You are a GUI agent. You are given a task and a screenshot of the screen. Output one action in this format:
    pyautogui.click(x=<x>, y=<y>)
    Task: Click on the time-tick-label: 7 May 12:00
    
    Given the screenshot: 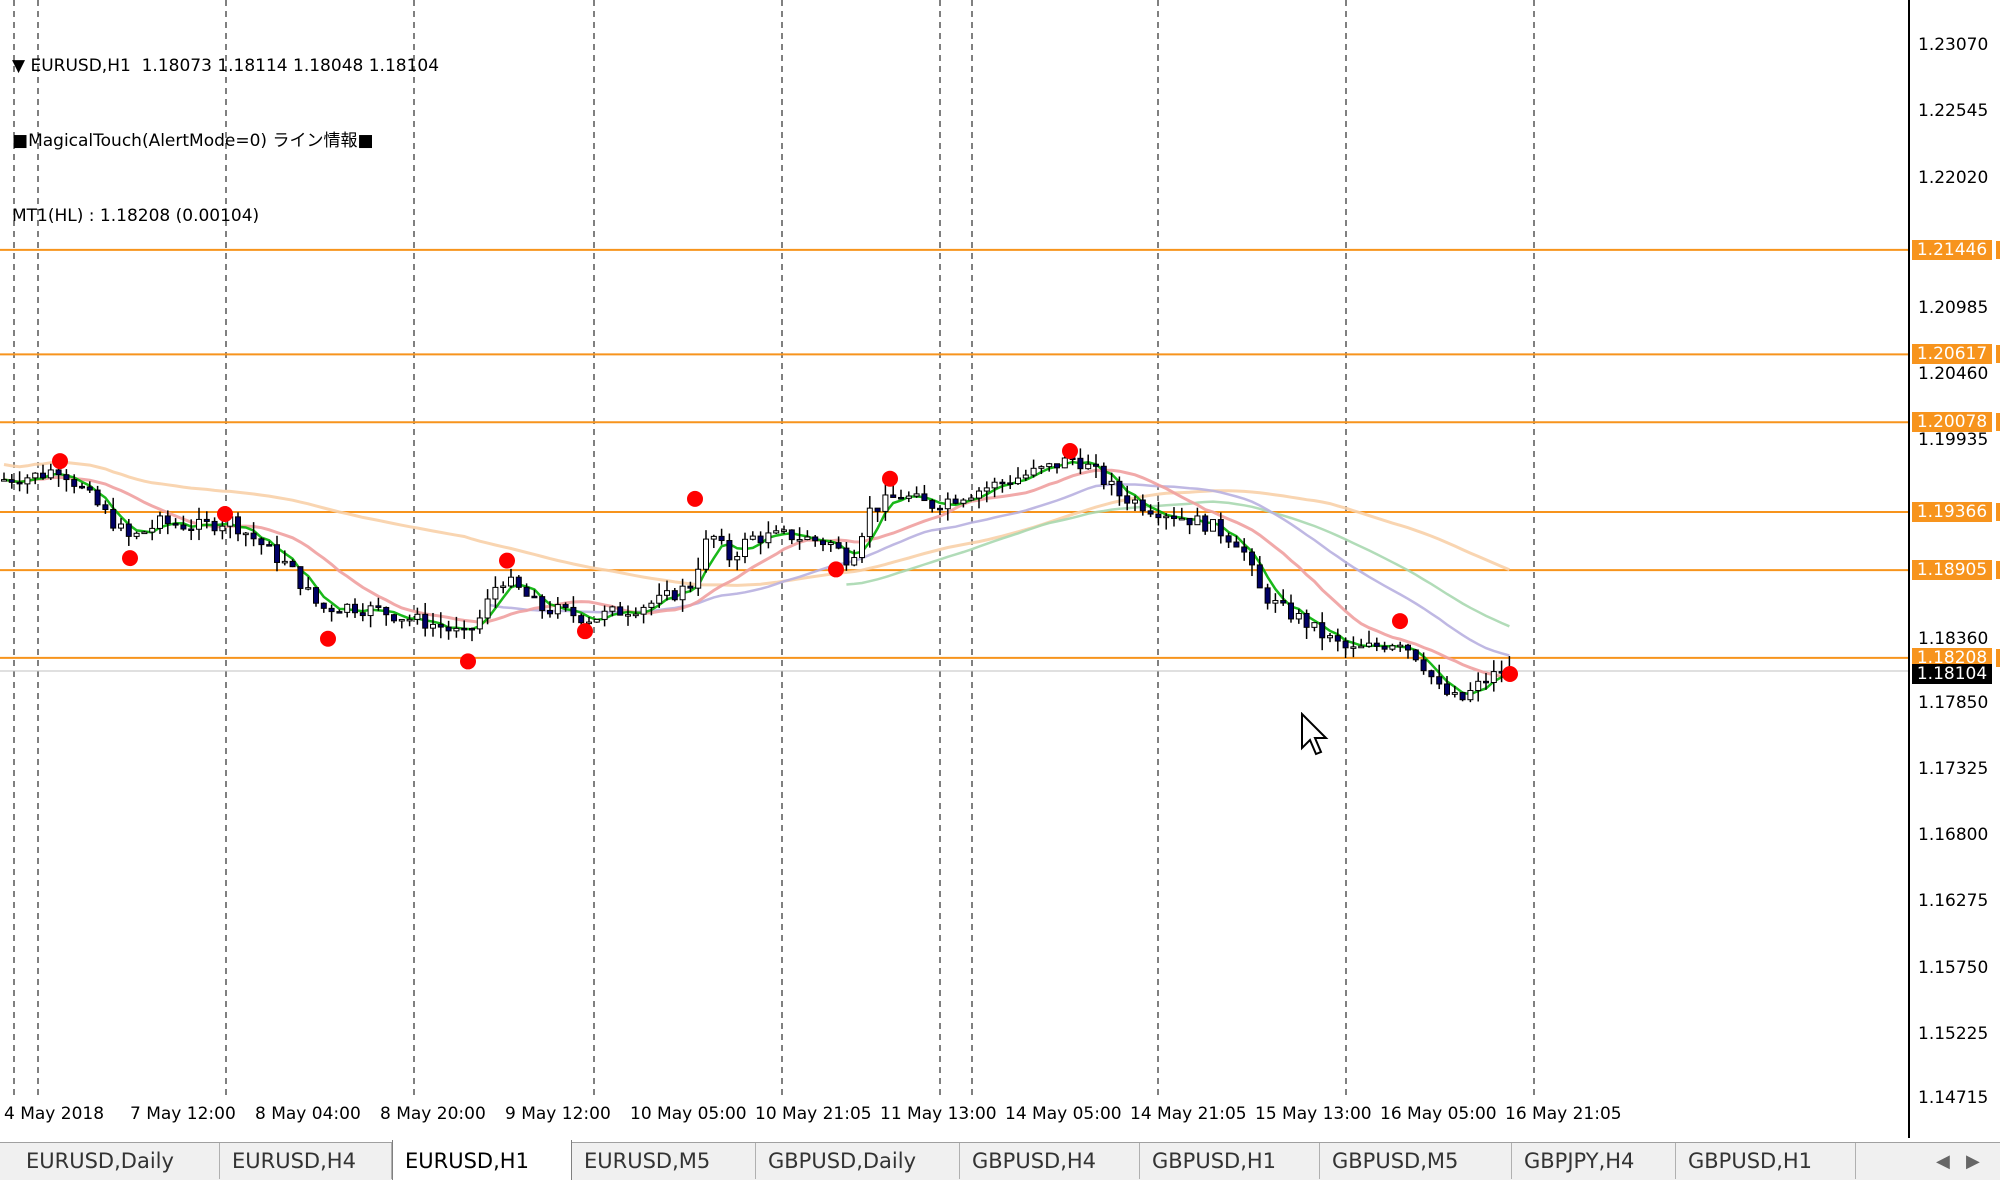 What is the action you would take?
    pyautogui.click(x=183, y=1114)
    